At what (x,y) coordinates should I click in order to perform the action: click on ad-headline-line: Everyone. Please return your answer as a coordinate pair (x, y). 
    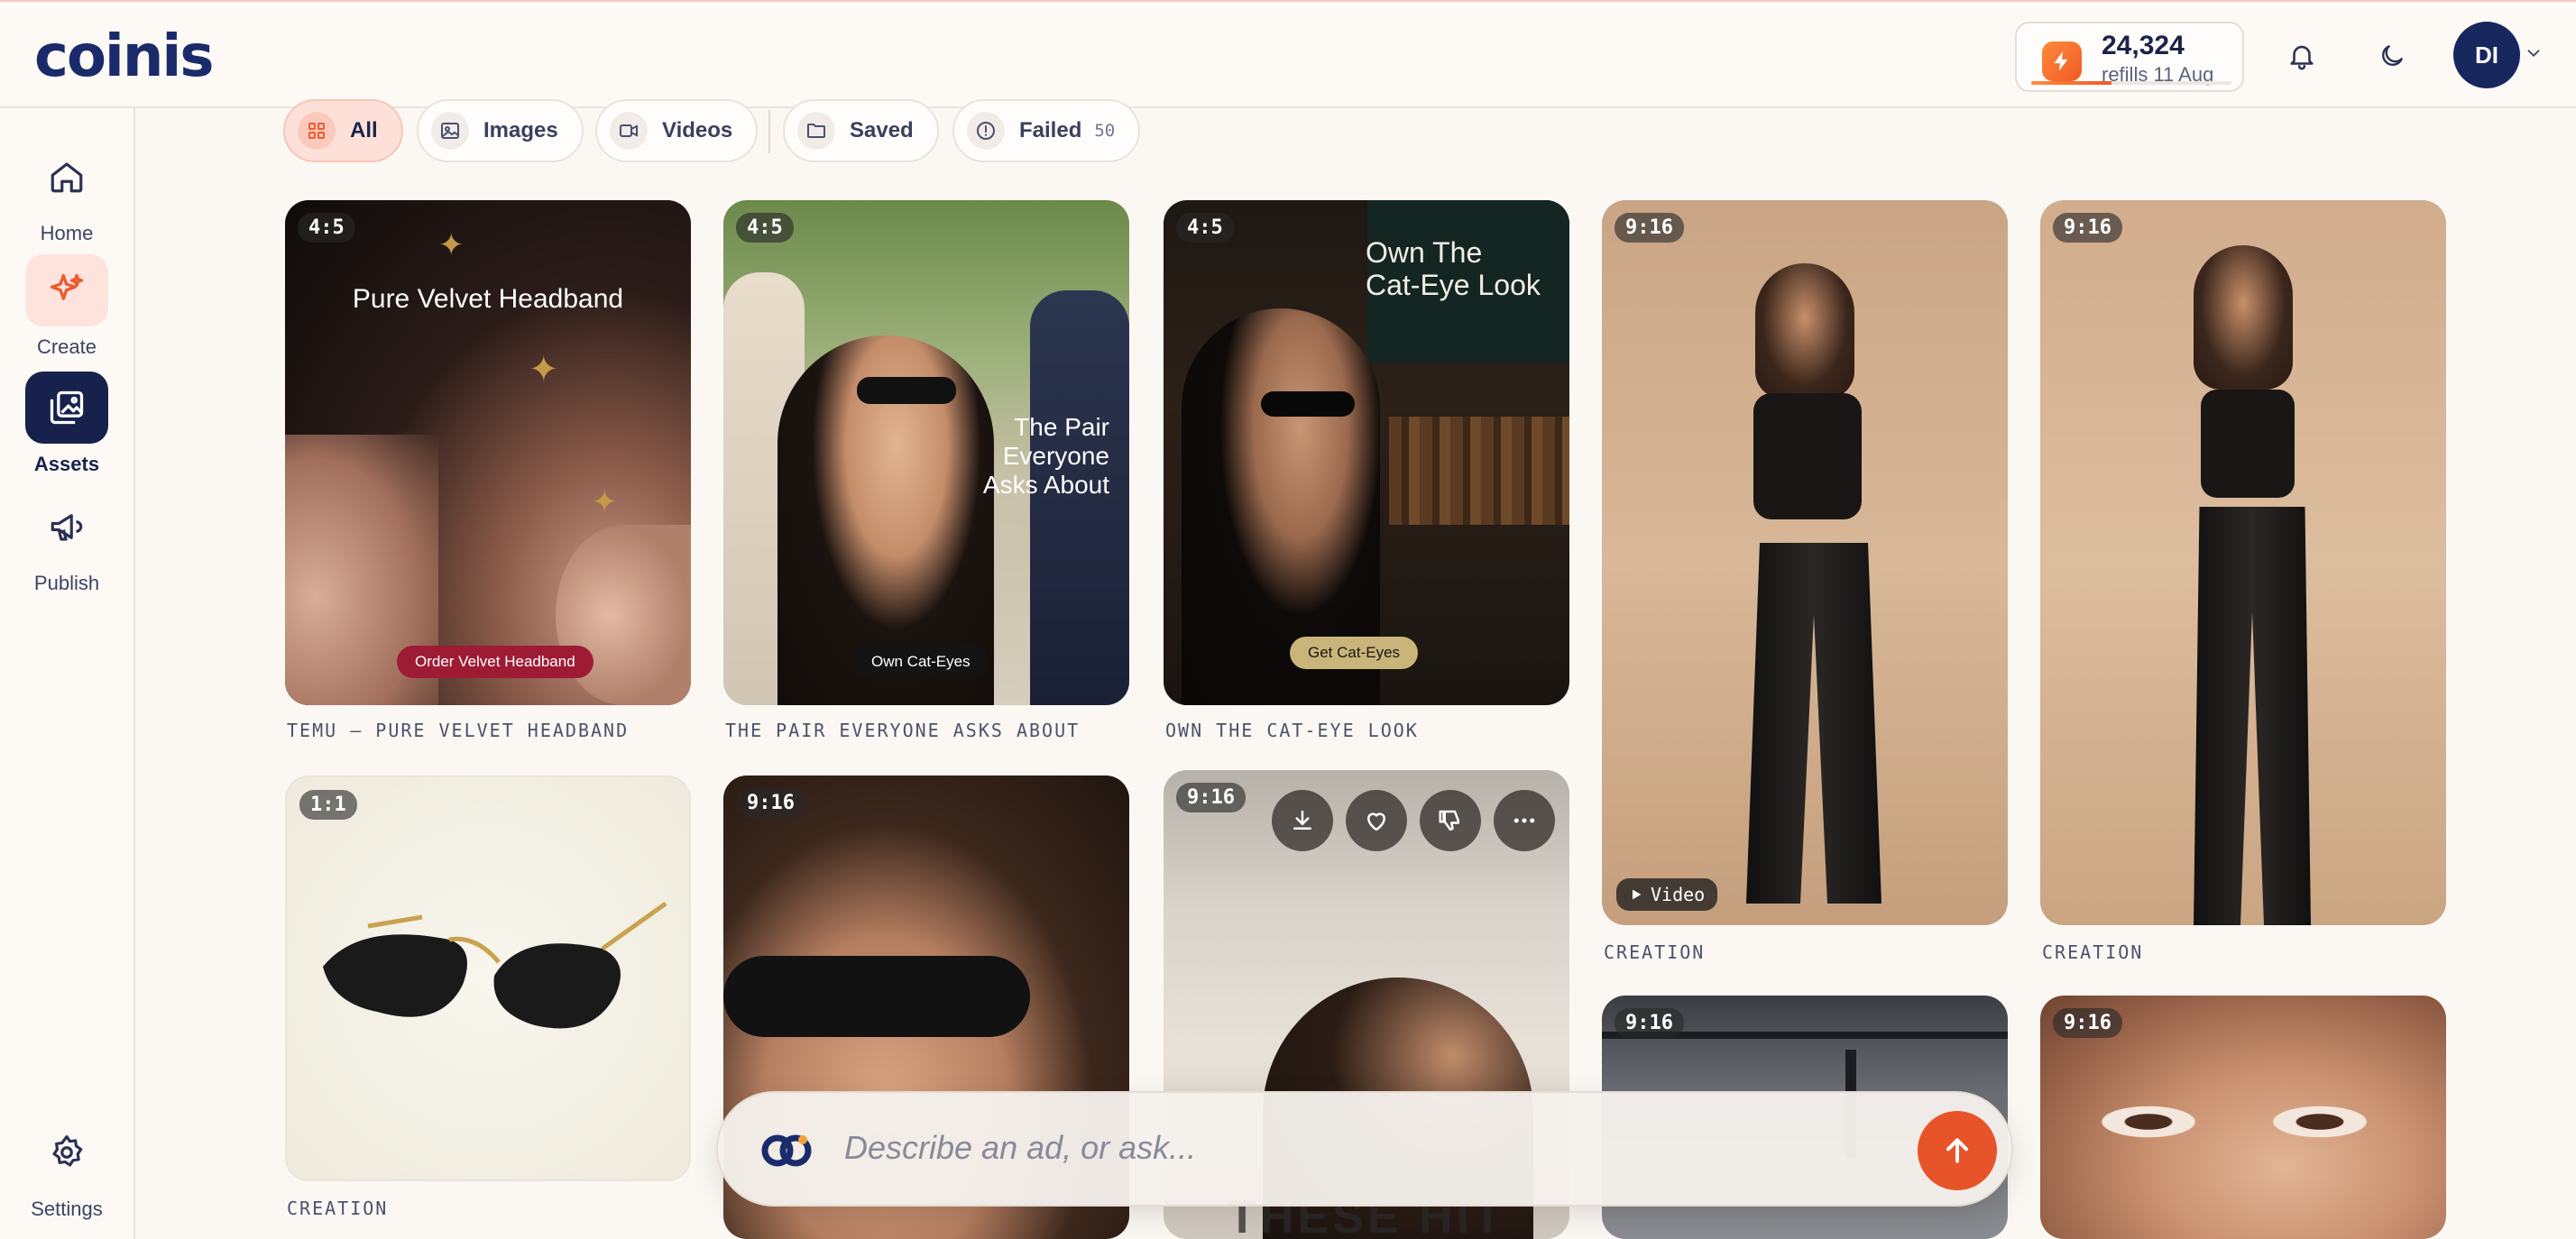
    Looking at the image, I should click on (1055, 456).